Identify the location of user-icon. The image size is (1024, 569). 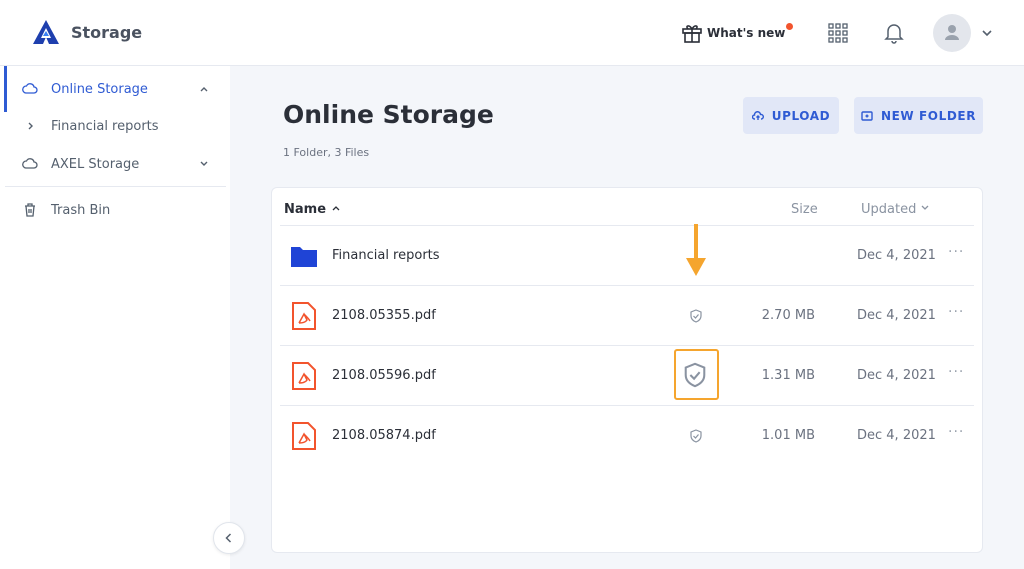
(952, 32).